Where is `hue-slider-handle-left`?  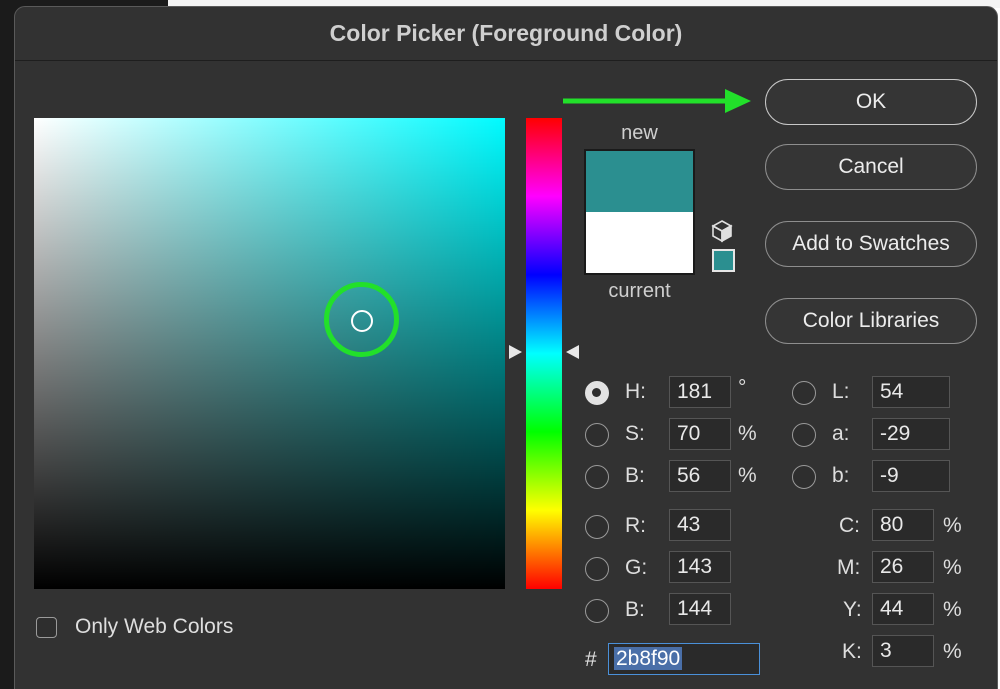
hue-slider-handle-left is located at coordinates (515, 352).